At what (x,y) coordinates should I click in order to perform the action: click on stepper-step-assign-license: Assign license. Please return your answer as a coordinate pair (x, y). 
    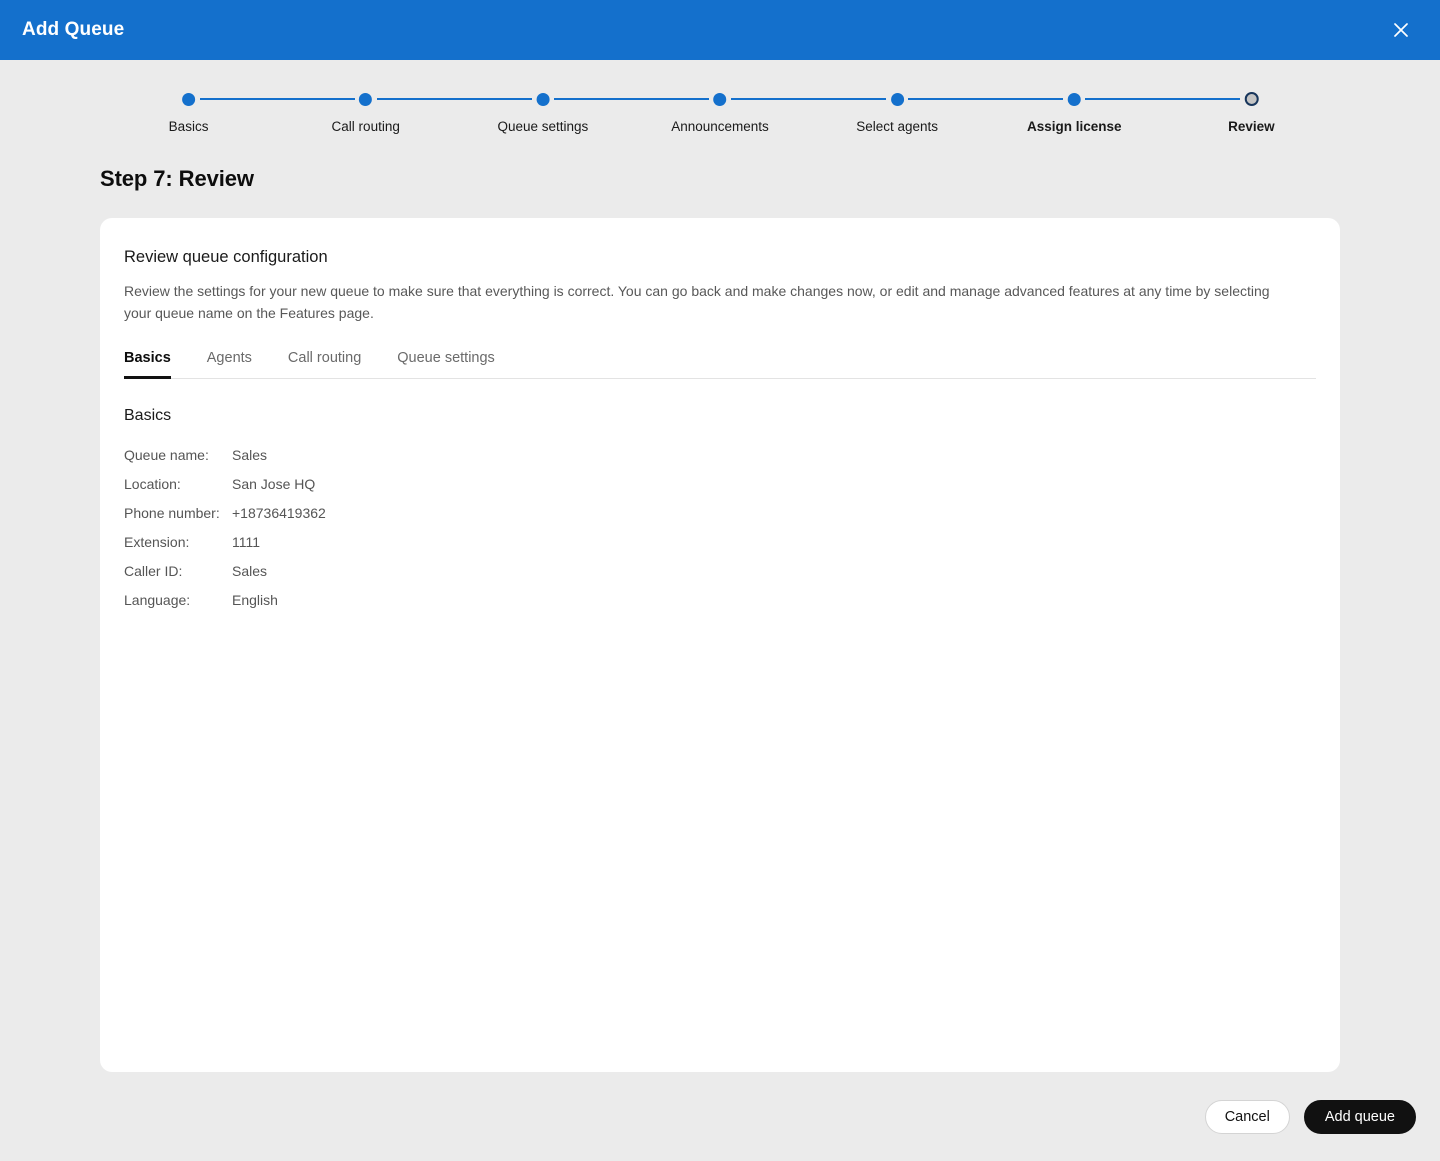
    Looking at the image, I should click on (1074, 111).